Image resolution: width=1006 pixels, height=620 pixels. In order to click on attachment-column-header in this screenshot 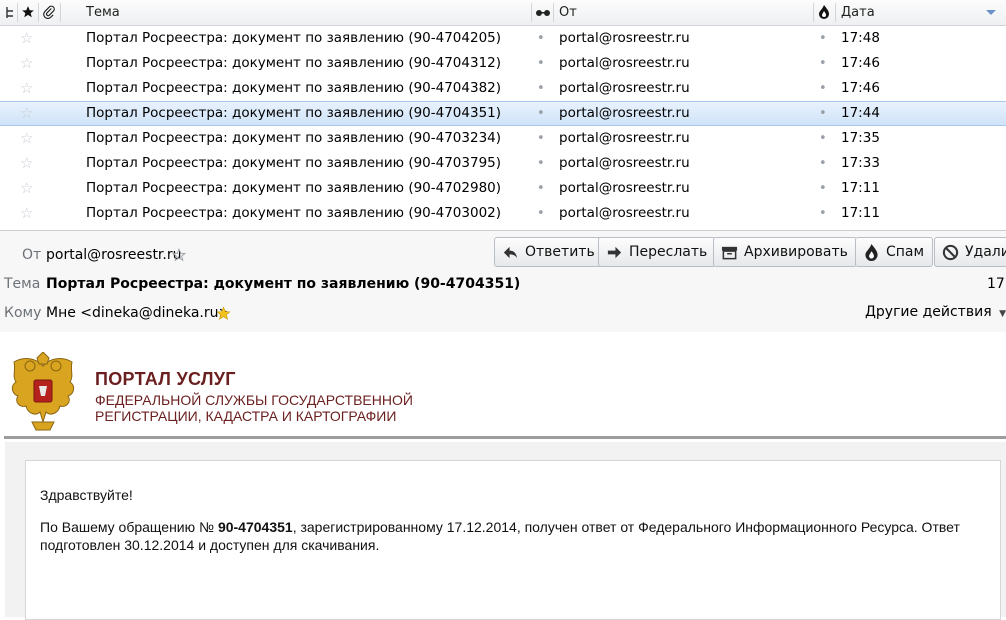, I will do `click(49, 12)`.